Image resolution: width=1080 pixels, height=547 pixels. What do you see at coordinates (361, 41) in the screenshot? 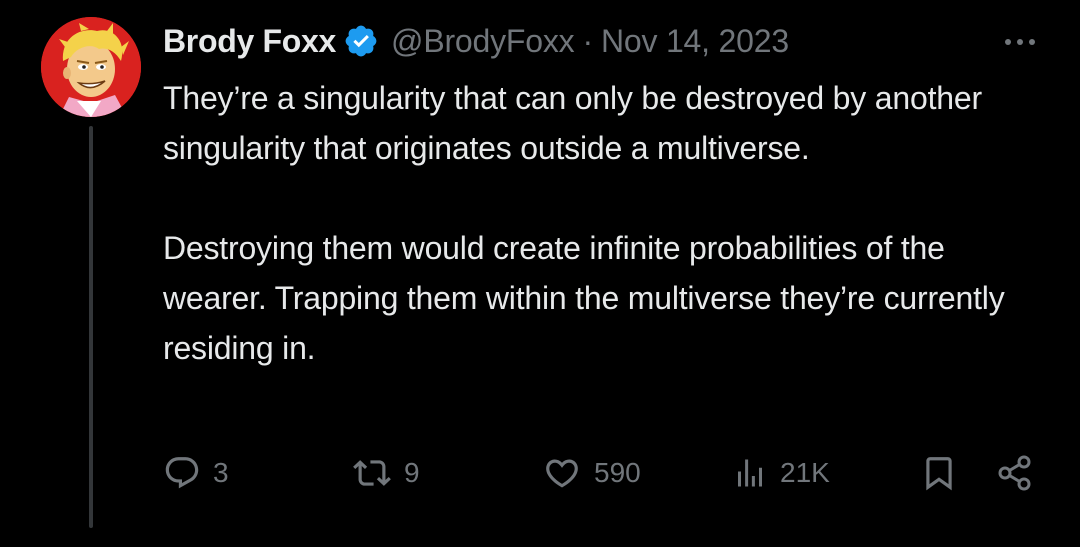
I see `verified-badge-icon` at bounding box center [361, 41].